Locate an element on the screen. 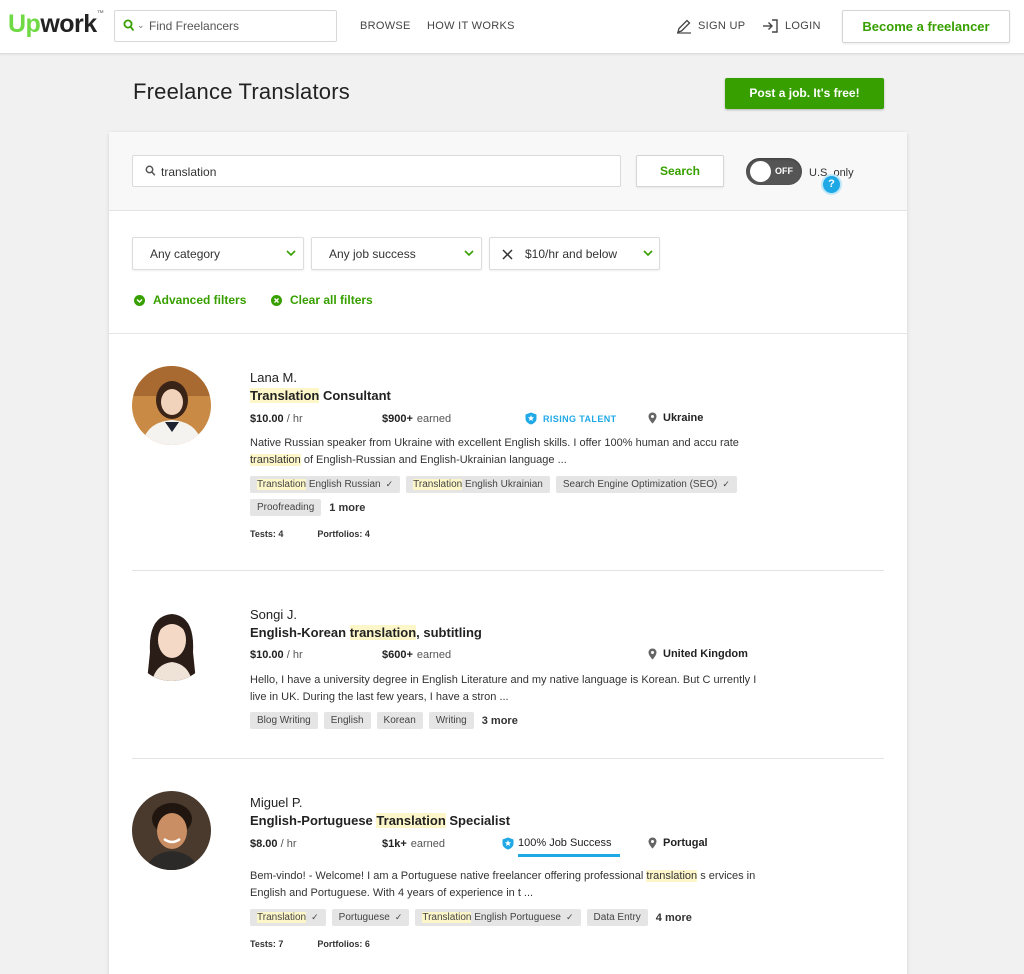 Image resolution: width=1024 pixels, height=974 pixels. toggle-state-label: OFF is located at coordinates (784, 171).